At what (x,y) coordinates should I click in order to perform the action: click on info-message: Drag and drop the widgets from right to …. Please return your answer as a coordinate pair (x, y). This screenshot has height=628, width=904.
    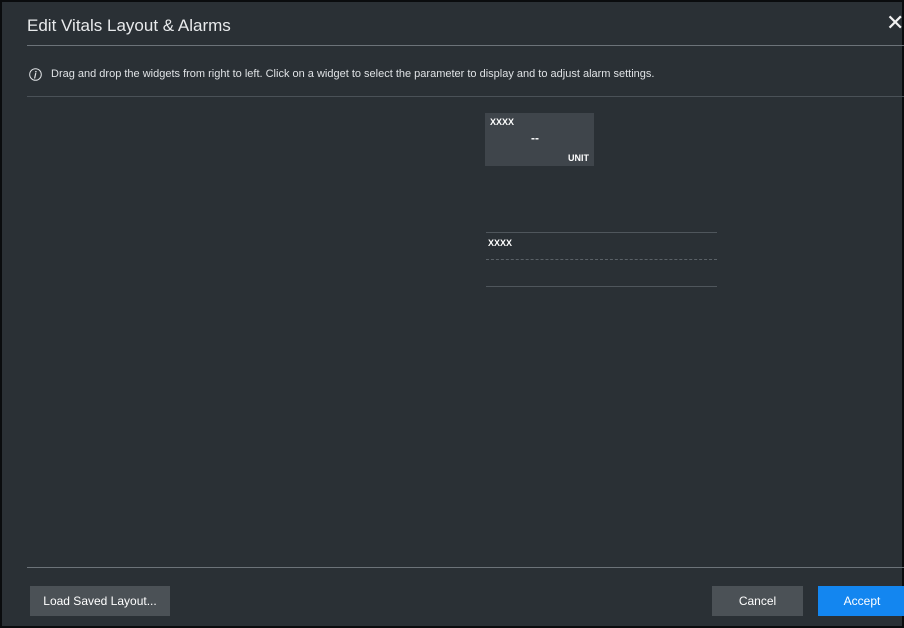
    Looking at the image, I should click on (341, 74).